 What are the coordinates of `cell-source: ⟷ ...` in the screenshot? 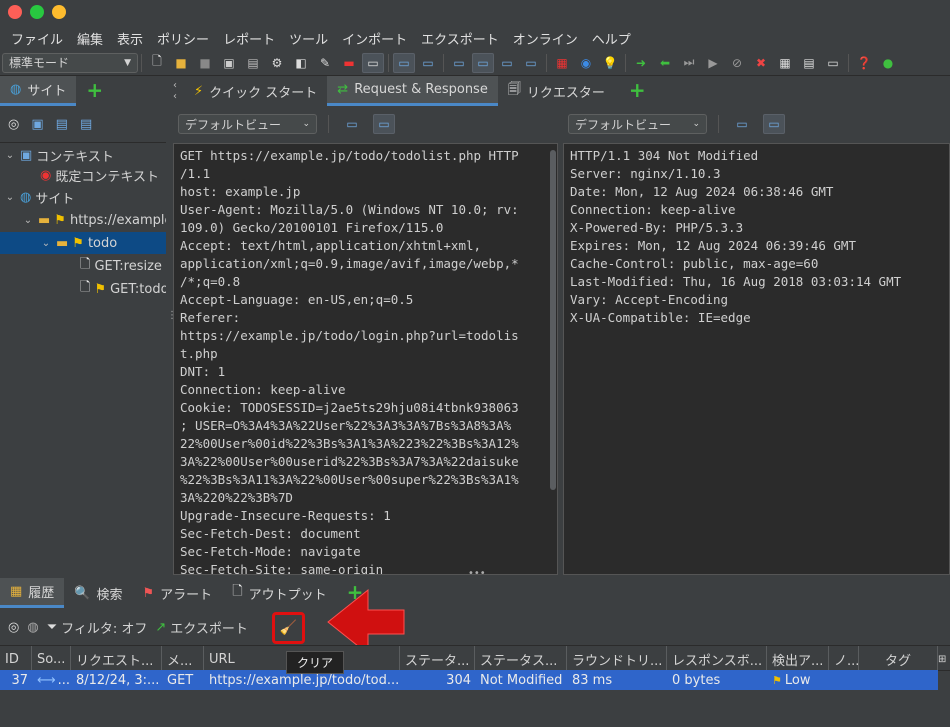 It's located at (51, 680).